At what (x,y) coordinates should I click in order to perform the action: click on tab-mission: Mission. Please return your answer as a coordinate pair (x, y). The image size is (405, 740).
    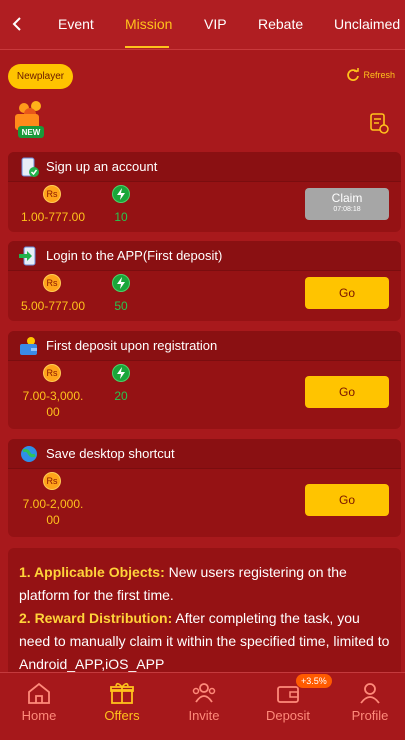
    Looking at the image, I should click on (148, 24).